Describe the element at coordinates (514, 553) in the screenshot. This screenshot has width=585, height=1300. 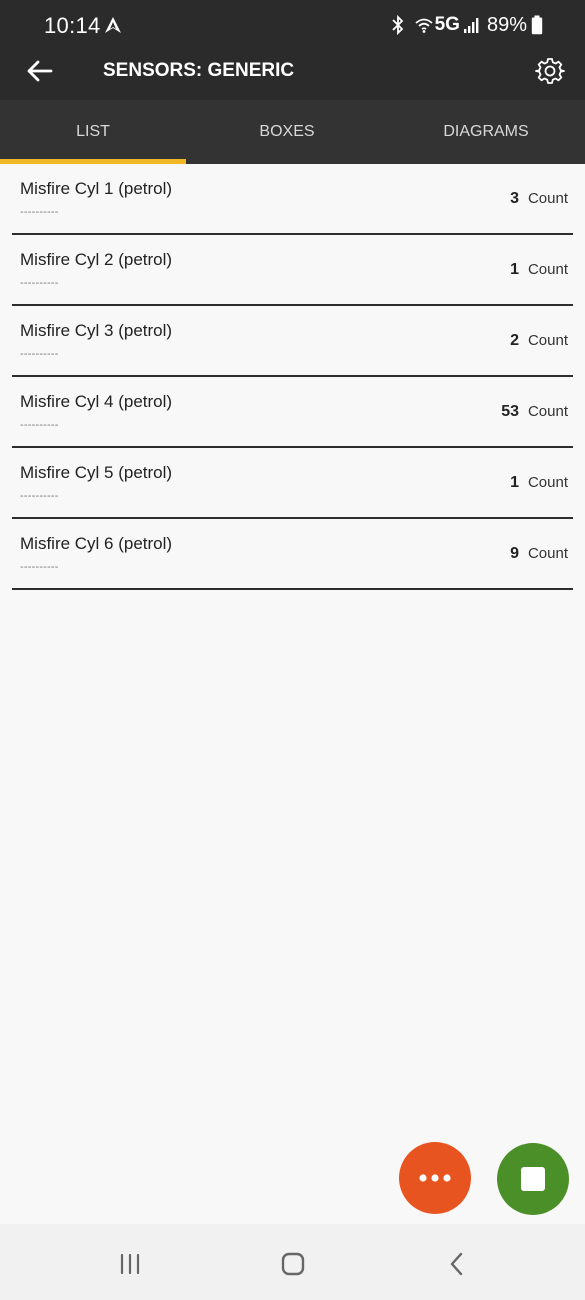
I see `sensor-value: 9` at that location.